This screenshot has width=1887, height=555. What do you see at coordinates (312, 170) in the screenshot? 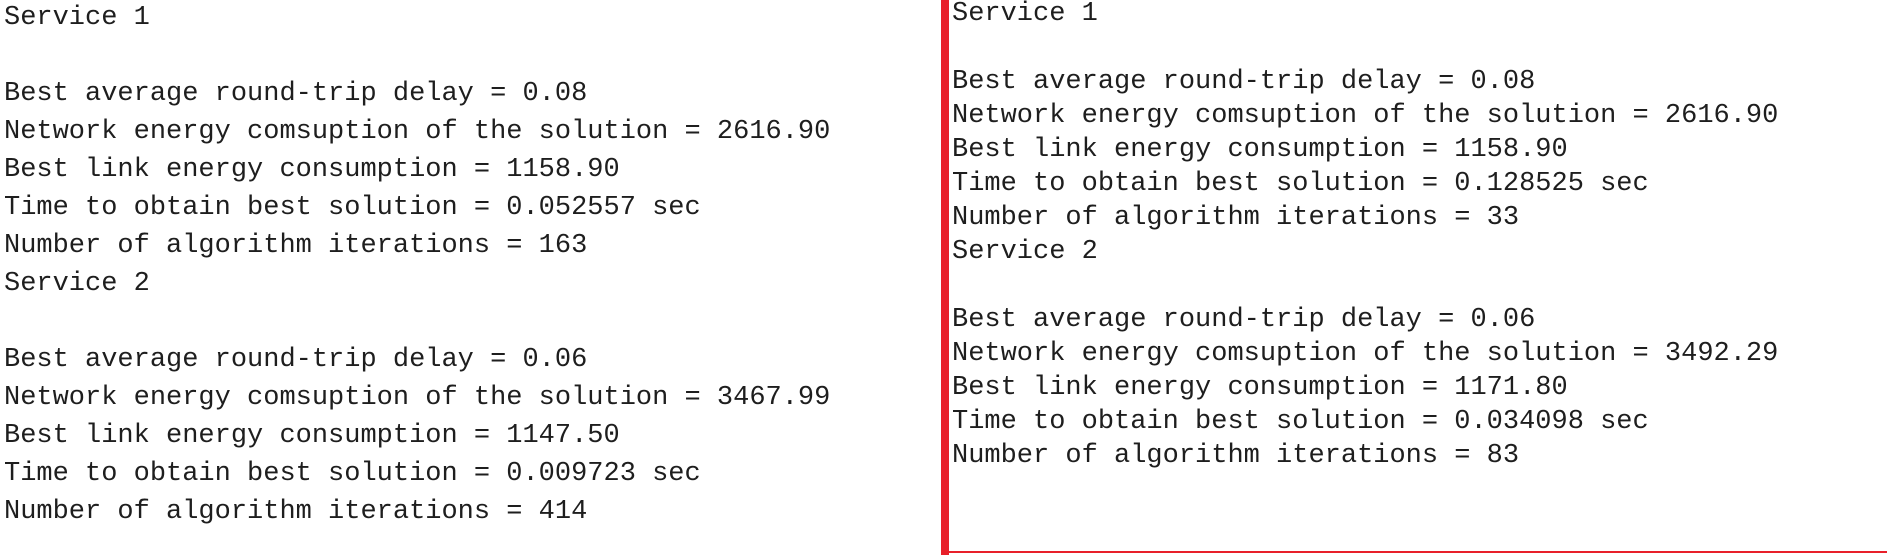
I see `left-line-service-1-link-energy: Best link energy consumption = 1158.90` at bounding box center [312, 170].